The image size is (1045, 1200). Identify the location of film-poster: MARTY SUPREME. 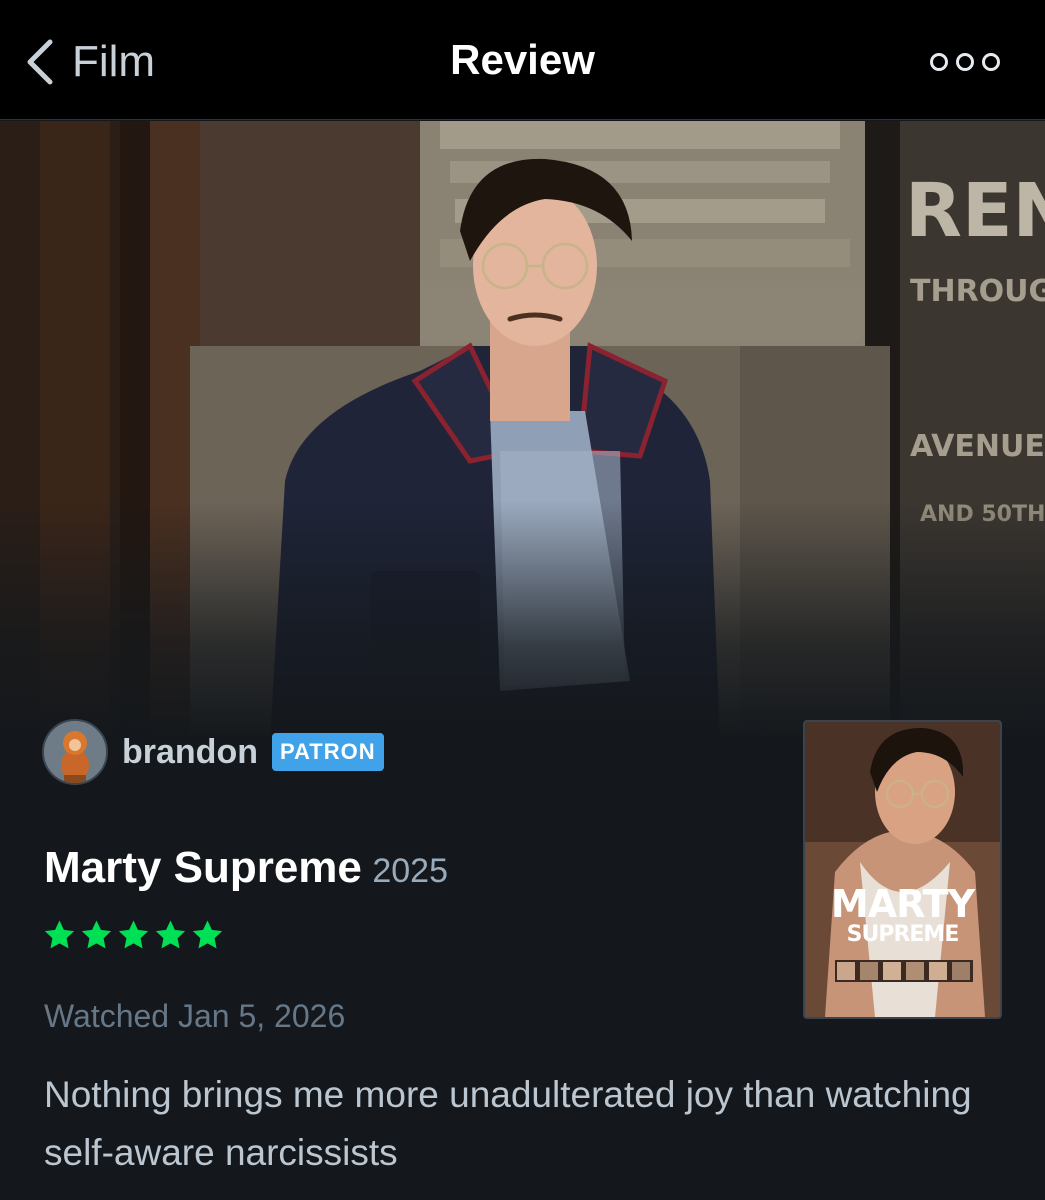
(902, 869).